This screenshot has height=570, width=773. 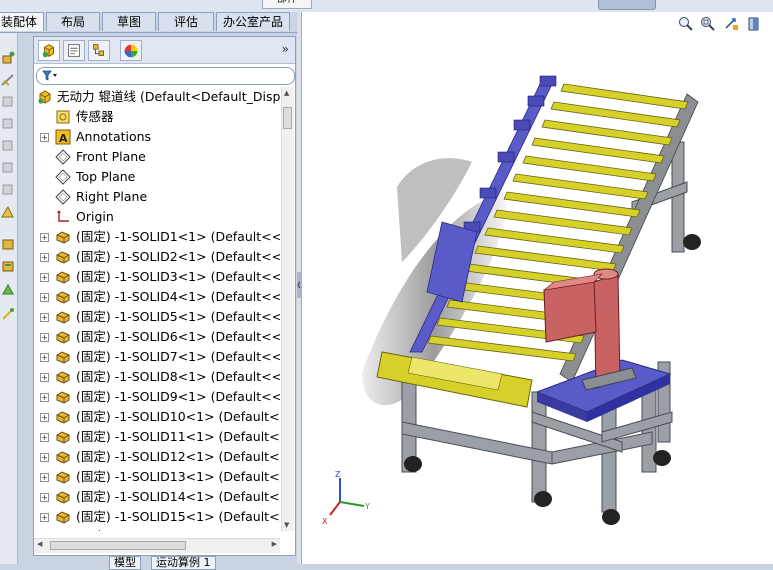 I want to click on tree-node: + (固定) -1-SOLID13<1> (Default<<D, so click(x=157, y=477).